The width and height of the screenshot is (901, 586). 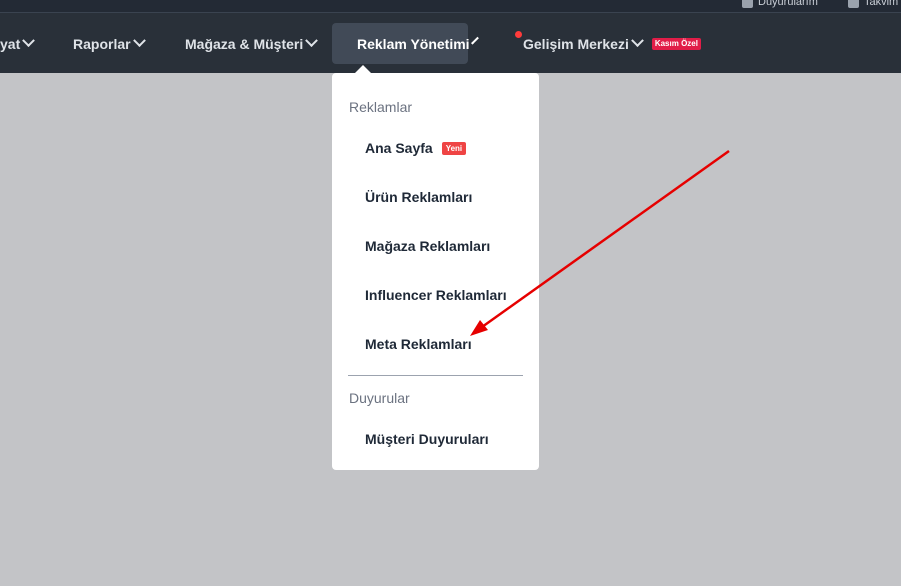 I want to click on menu-item-label: Meta Reklamları, so click(x=418, y=344).